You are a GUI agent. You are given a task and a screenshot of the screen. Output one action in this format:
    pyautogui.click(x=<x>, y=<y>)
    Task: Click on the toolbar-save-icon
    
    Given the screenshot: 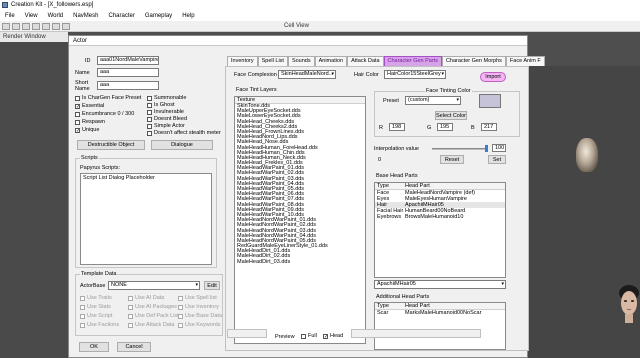 What is the action you would take?
    pyautogui.click(x=26, y=26)
    